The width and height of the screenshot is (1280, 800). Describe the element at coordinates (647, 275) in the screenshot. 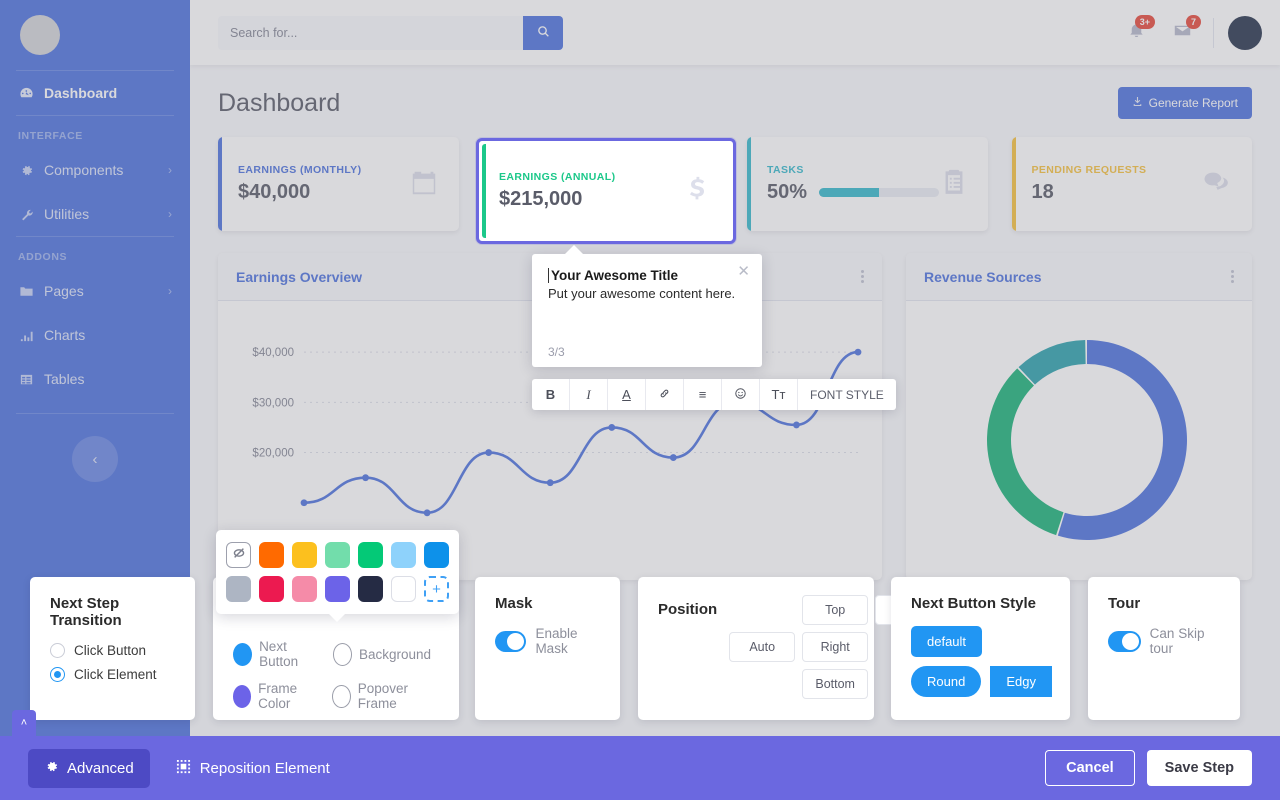

I see `popover-title: Your Awesome Title` at that location.